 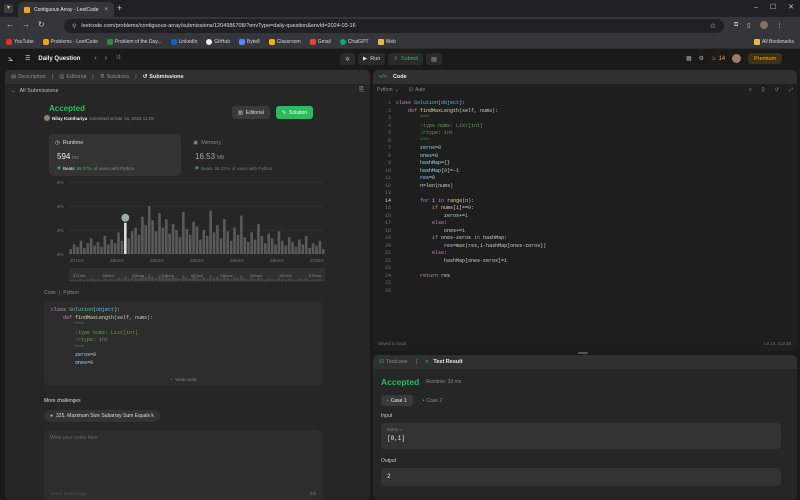 I want to click on braces-icon: {}, so click(x=762, y=90).